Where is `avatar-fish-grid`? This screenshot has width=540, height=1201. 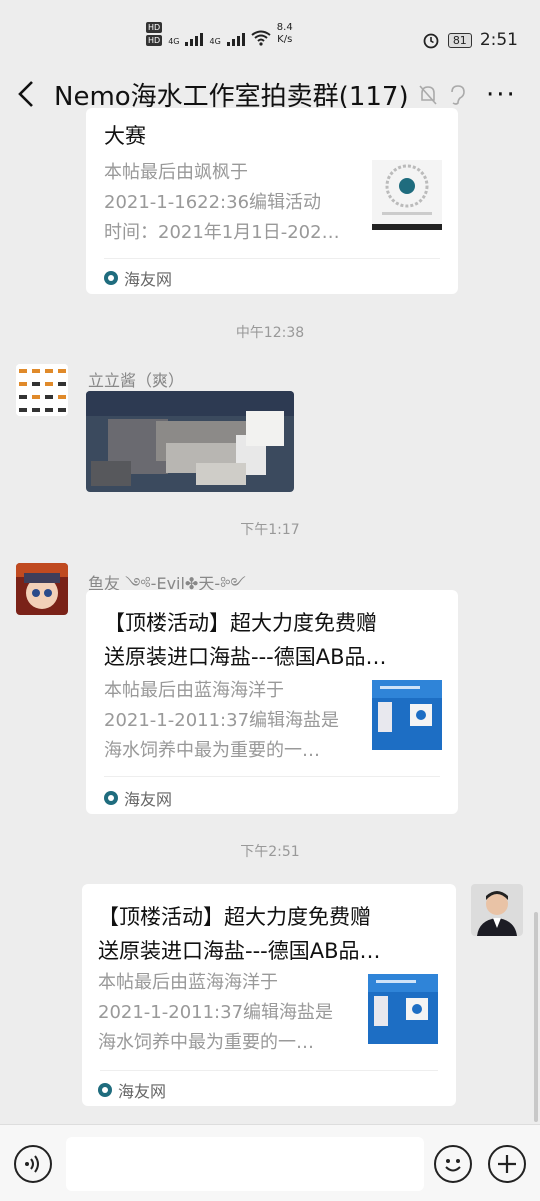
avatar-fish-grid is located at coordinates (42, 390).